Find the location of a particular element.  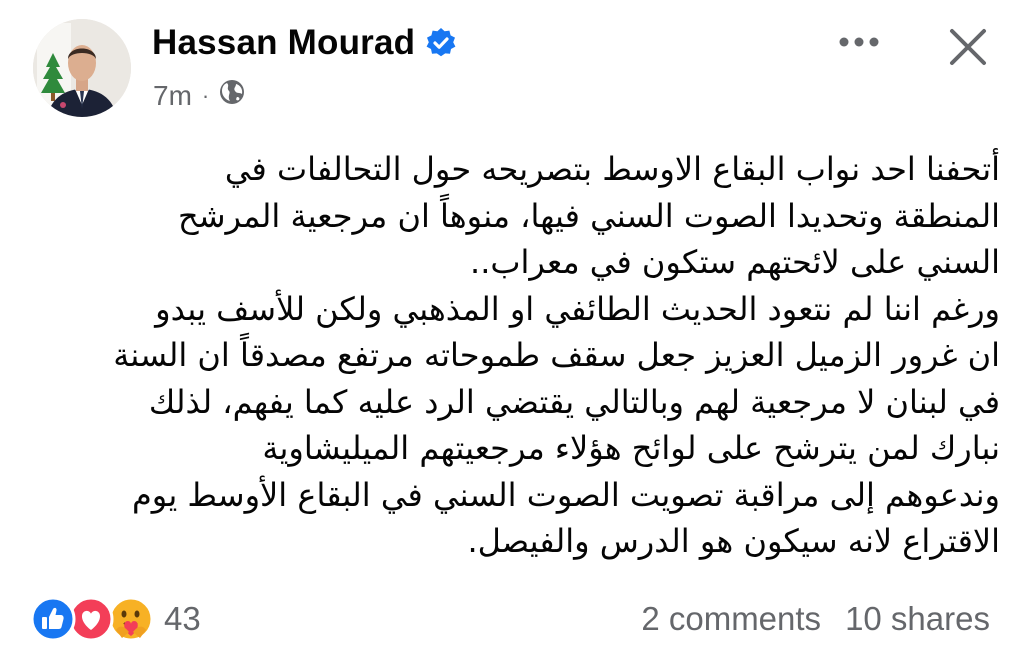

globe-icon is located at coordinates (232, 95).